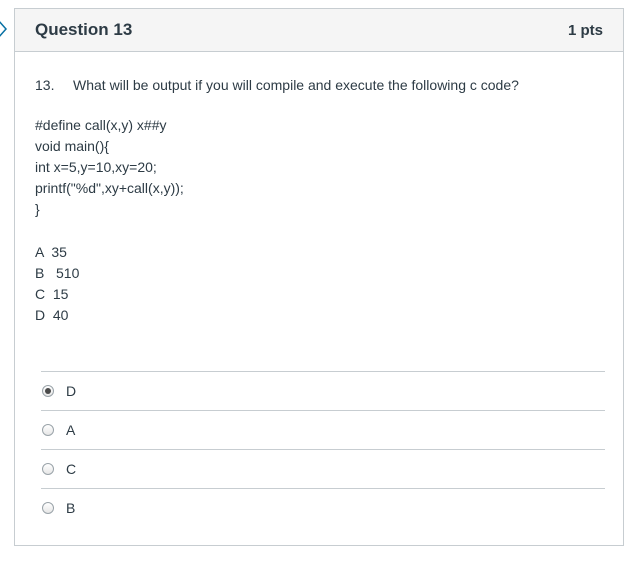 The image size is (637, 563). I want to click on choice-line: D 40, so click(52, 315).